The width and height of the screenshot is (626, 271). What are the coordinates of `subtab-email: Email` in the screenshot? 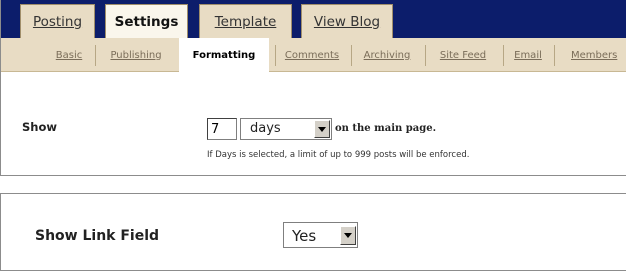 It's located at (528, 55).